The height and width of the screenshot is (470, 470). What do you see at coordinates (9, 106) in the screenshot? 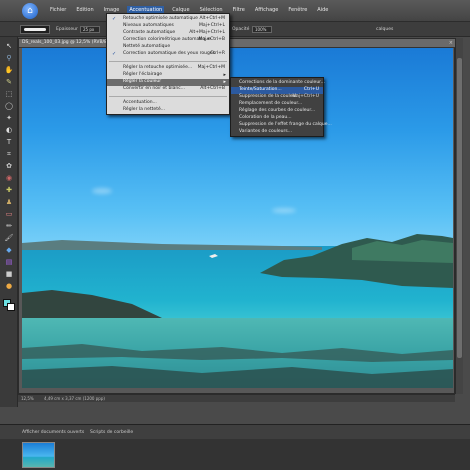
I see `lasso-tool-icon: ◯` at bounding box center [9, 106].